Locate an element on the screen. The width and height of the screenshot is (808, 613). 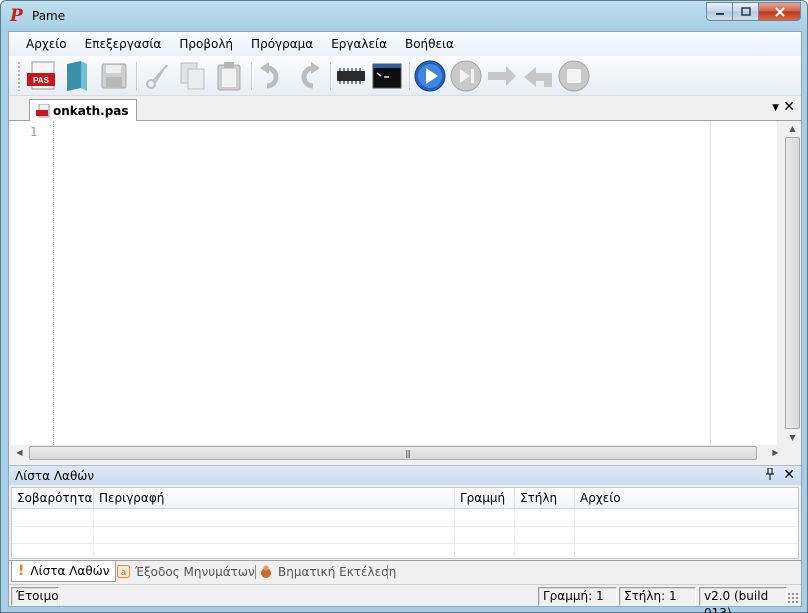
tab-error-list-label: Λίστα Λαθών is located at coordinates (70, 571).